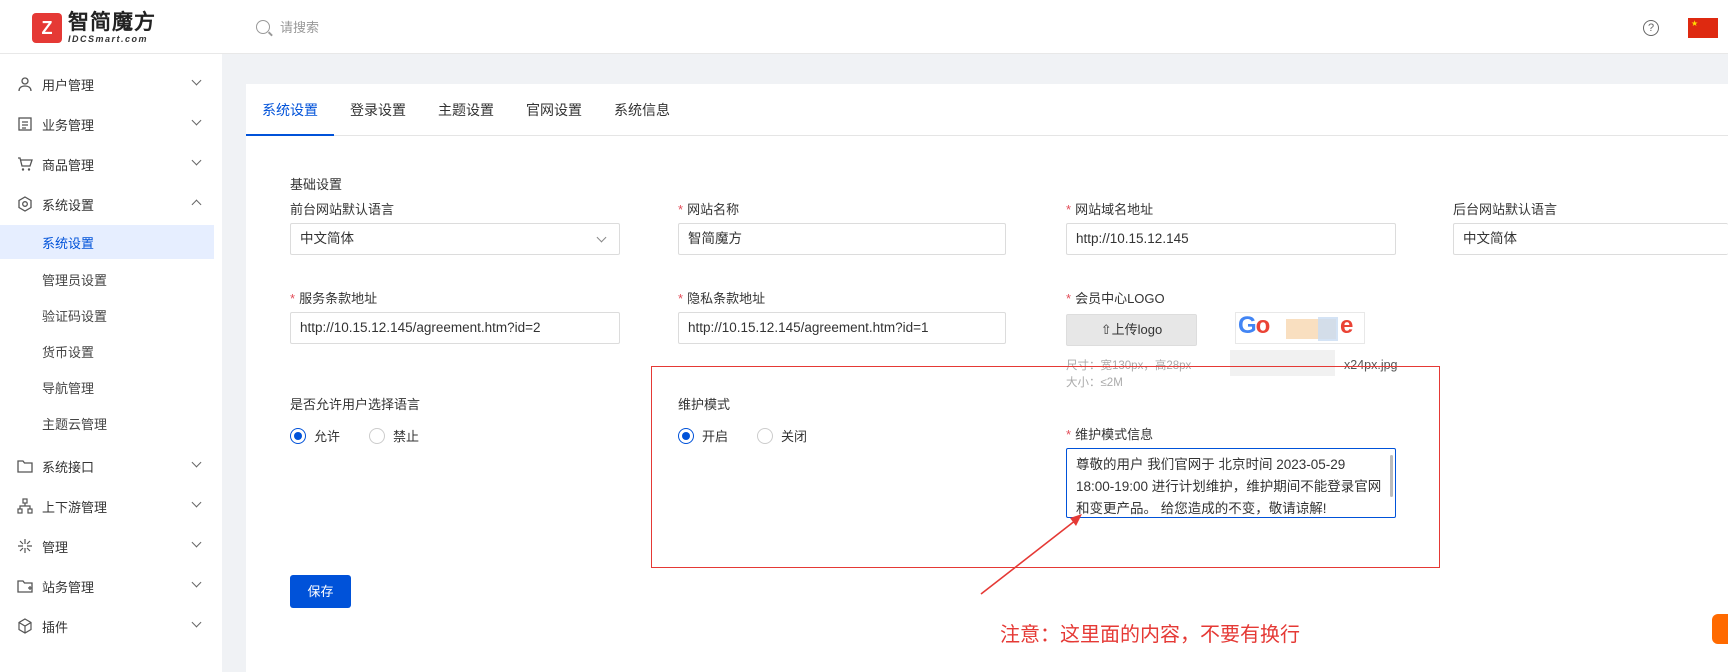 This screenshot has width=1728, height=672. What do you see at coordinates (107, 164) in the screenshot?
I see `sidebar-item-products: 商品管理` at bounding box center [107, 164].